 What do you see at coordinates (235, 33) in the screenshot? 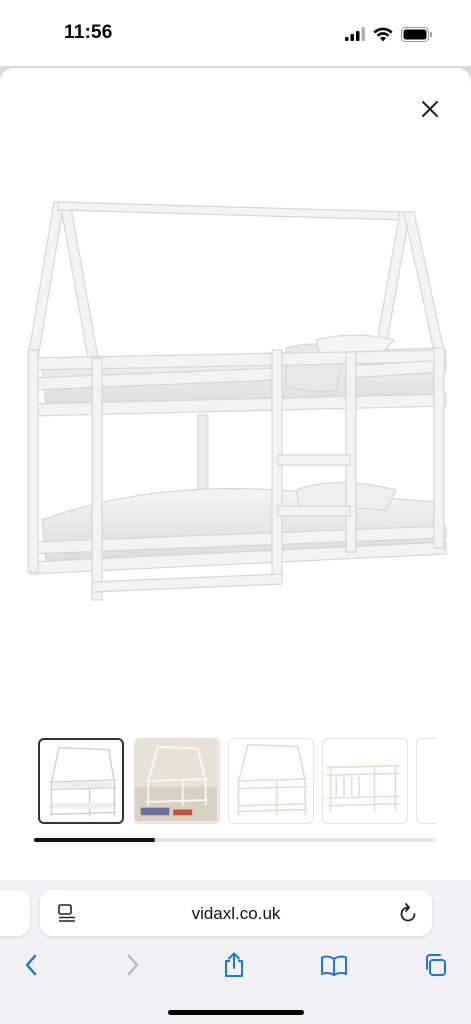
I see `status-bar: 11:56` at bounding box center [235, 33].